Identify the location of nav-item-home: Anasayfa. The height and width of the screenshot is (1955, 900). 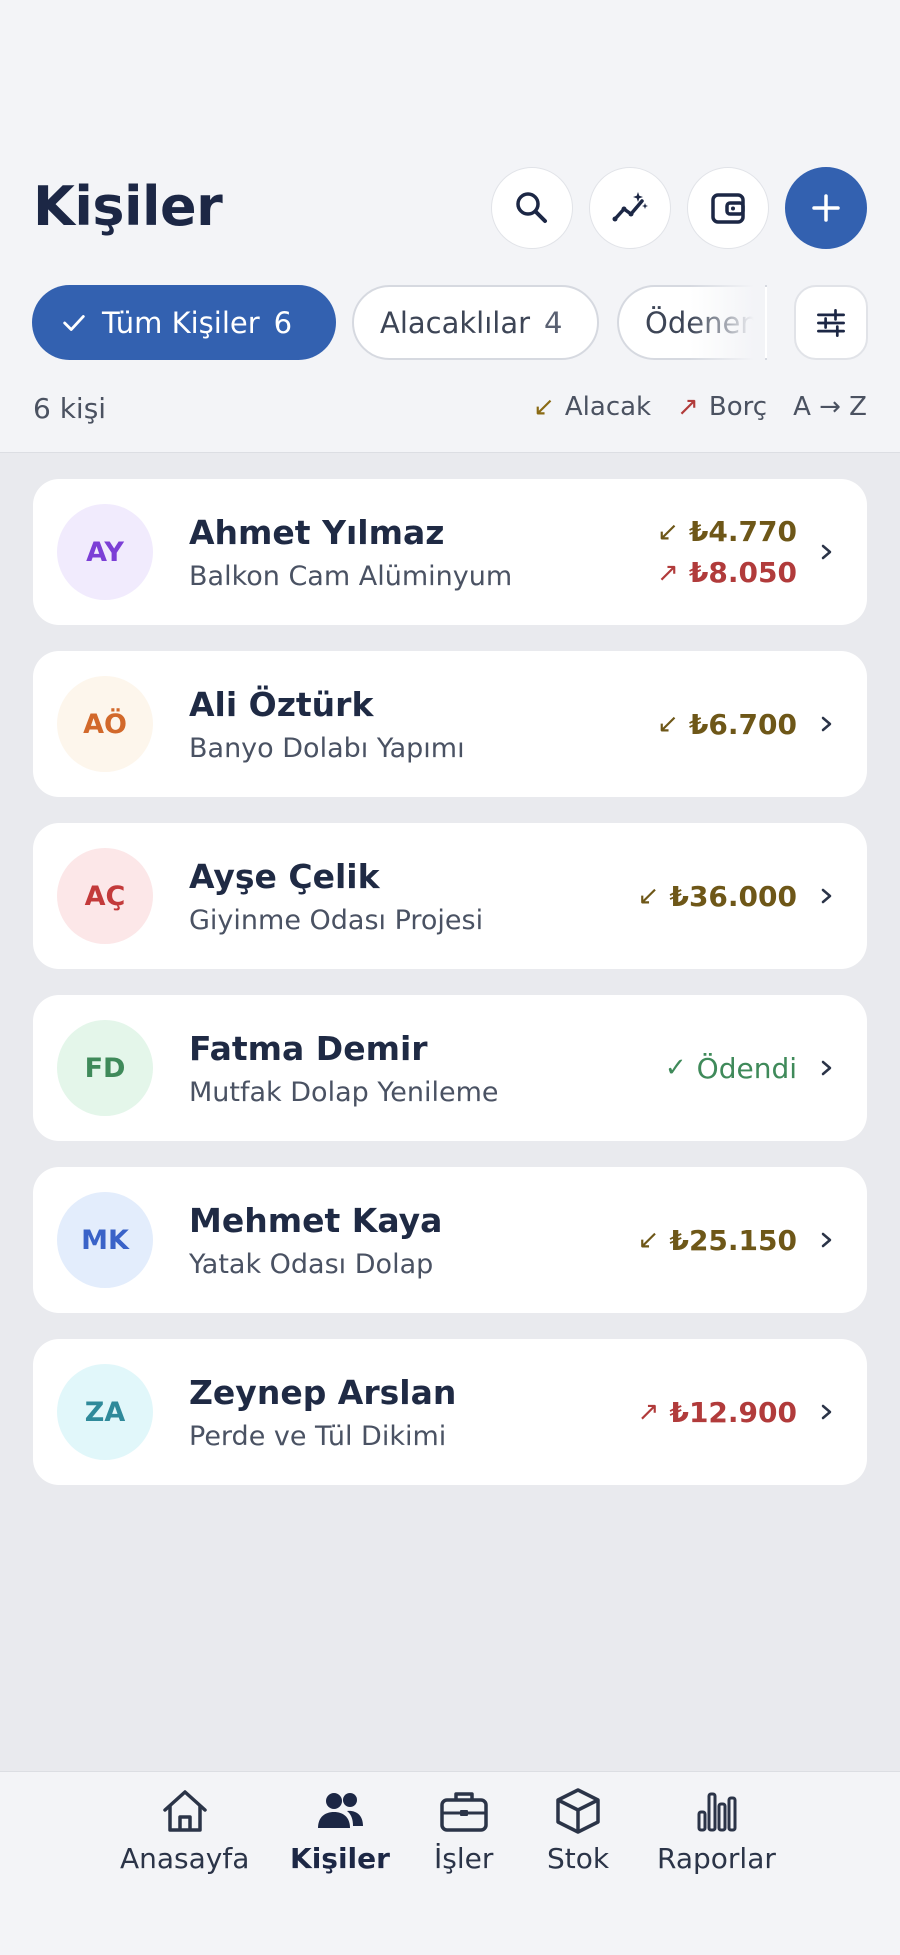
(184, 1830).